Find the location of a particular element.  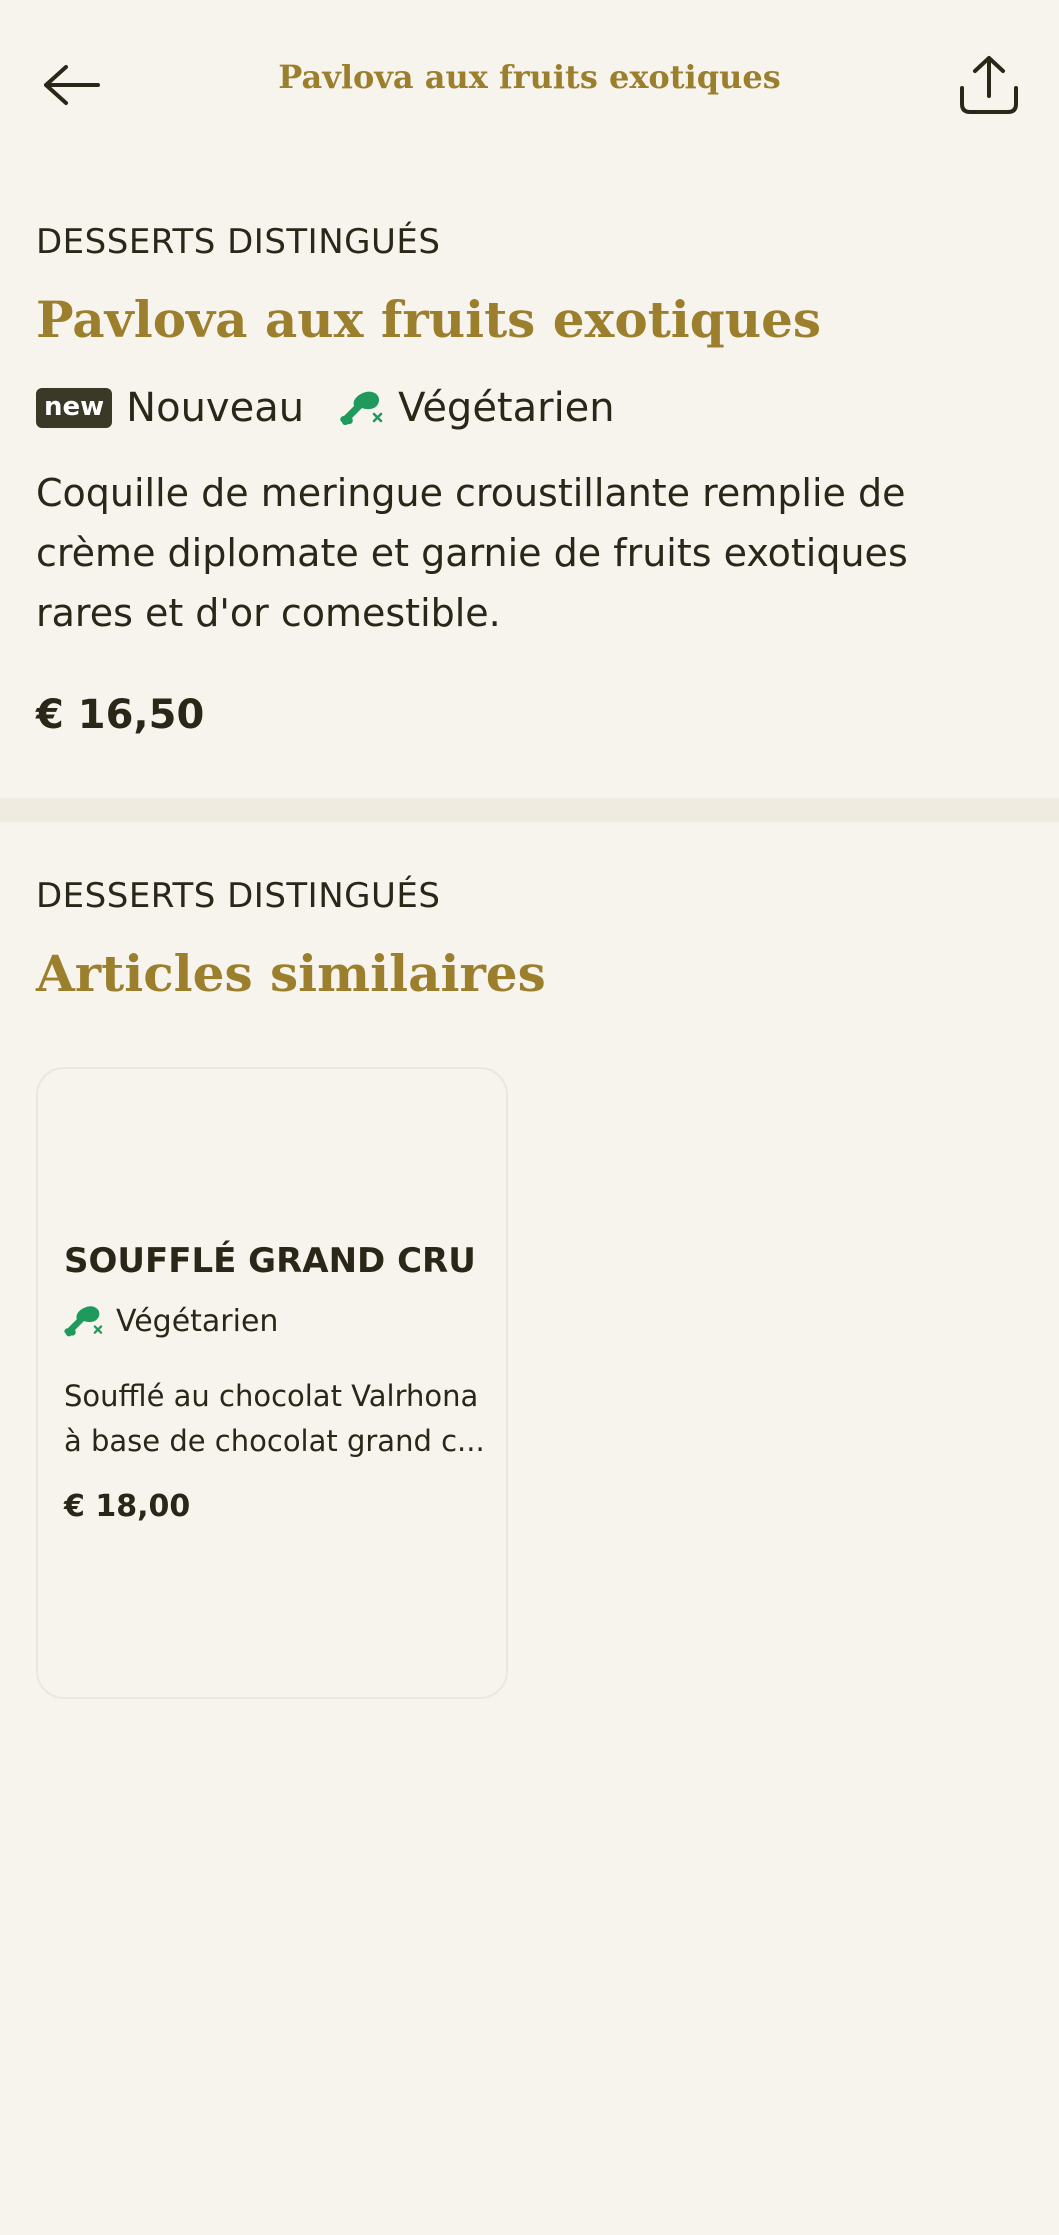

product-title: Pavlova aux fruits exotiques is located at coordinates (429, 319).